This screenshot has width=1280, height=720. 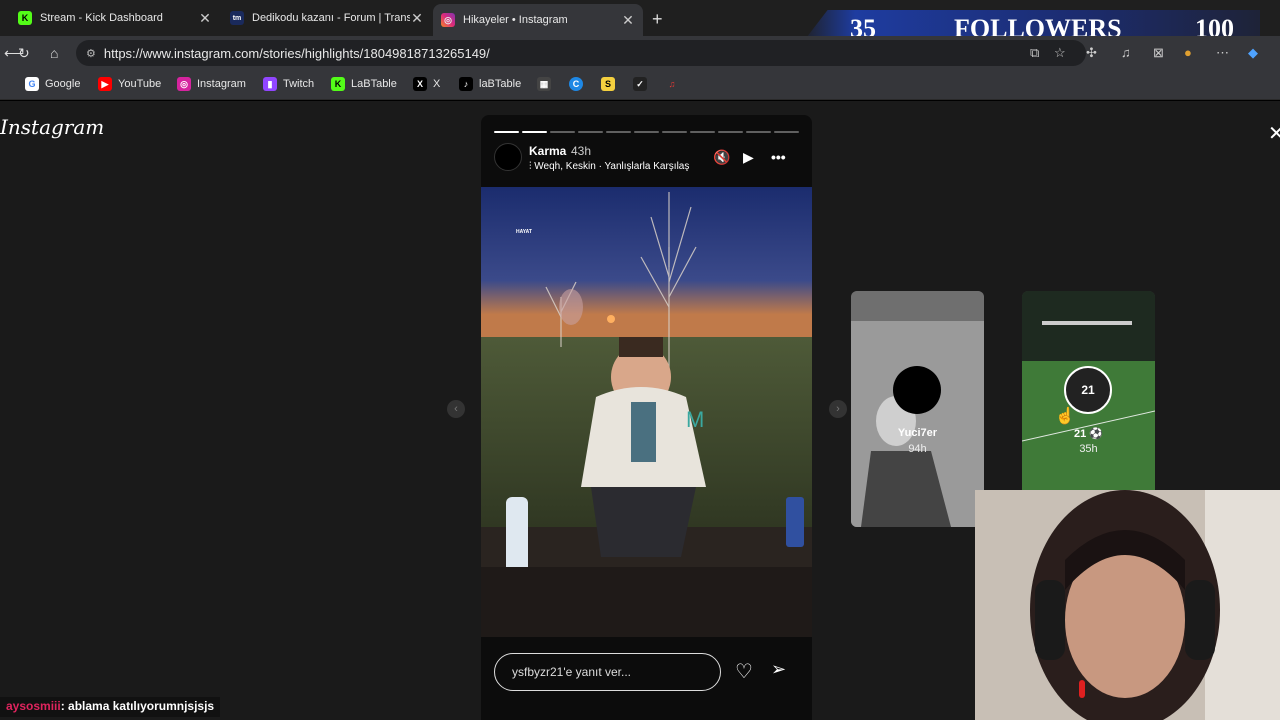 I want to click on bookmark-extra-3: S, so click(x=611, y=84).